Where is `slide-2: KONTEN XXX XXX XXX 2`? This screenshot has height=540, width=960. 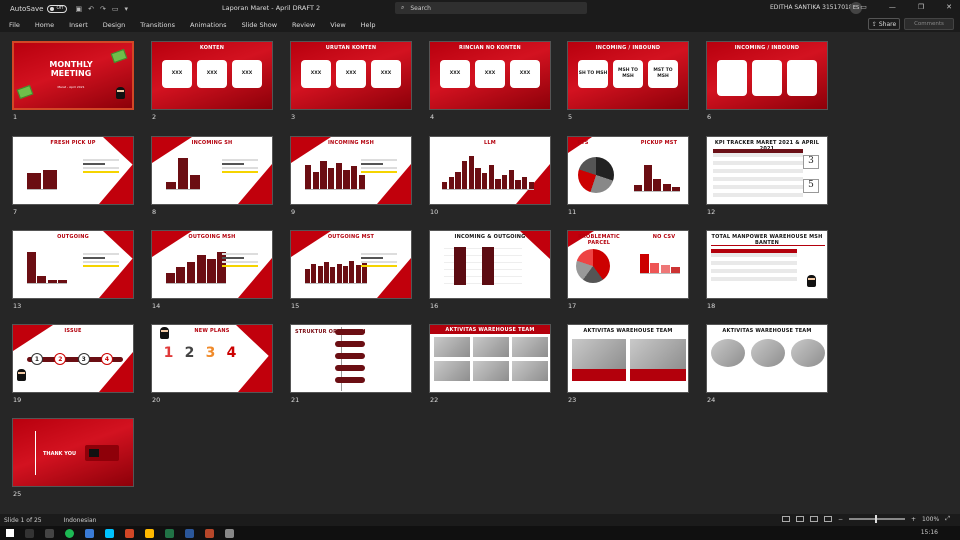
slide-2: KONTEN XXX XXX XXX 2 is located at coordinates (212, 81).